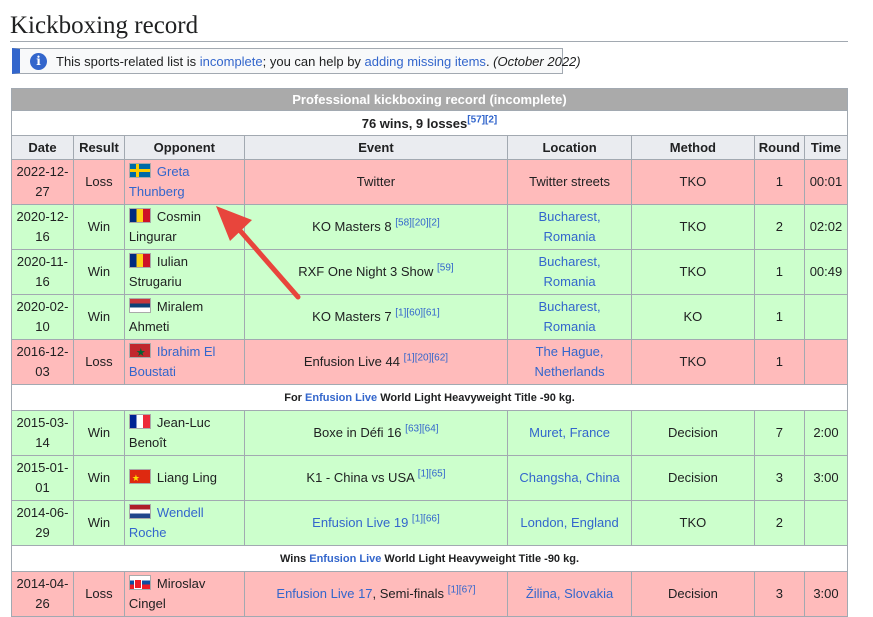 The width and height of the screenshot is (873, 617). I want to click on event-name: Twitter, so click(376, 181).